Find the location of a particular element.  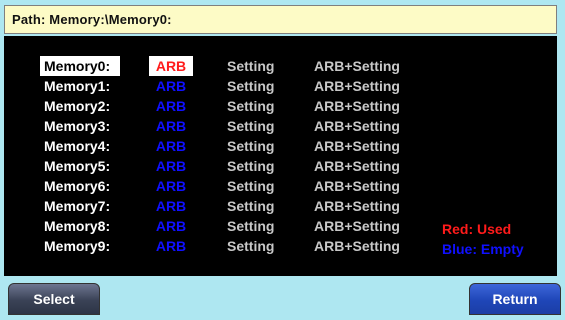

memory-row-7: Memory7: ARB Setting ARB+Setting is located at coordinates (280, 206).